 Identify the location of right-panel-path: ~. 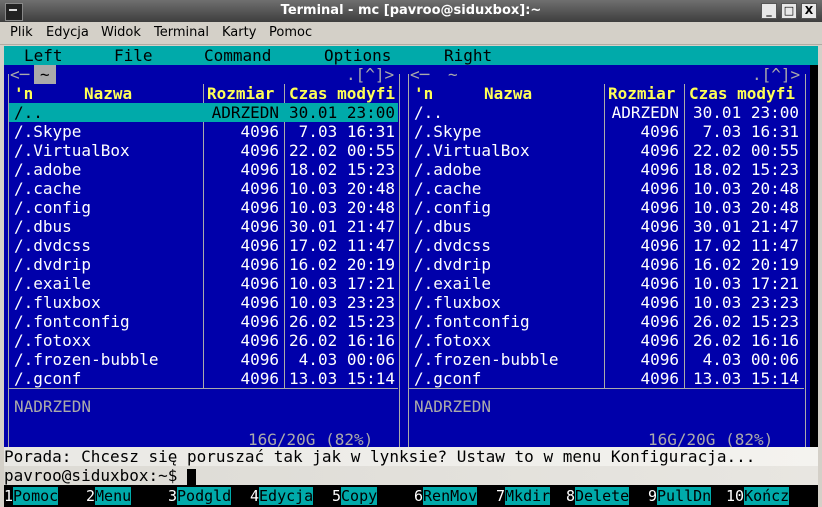
(453, 74).